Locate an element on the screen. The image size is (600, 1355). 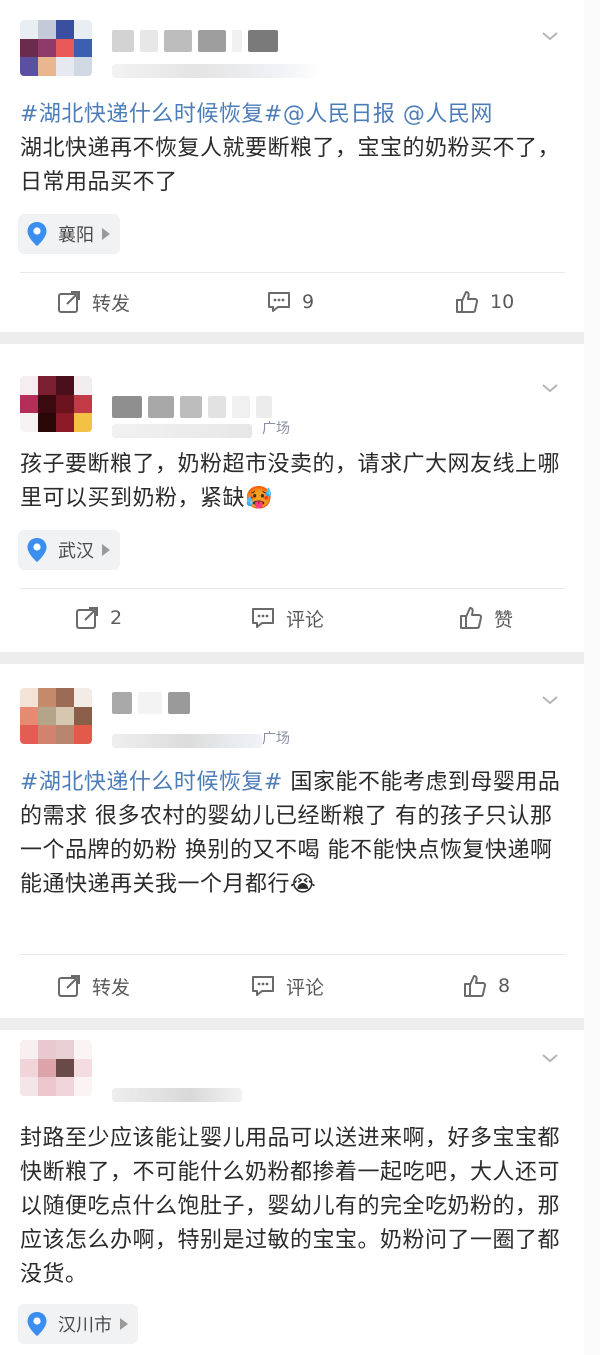
mention-link: @人民网 is located at coordinates (448, 114).